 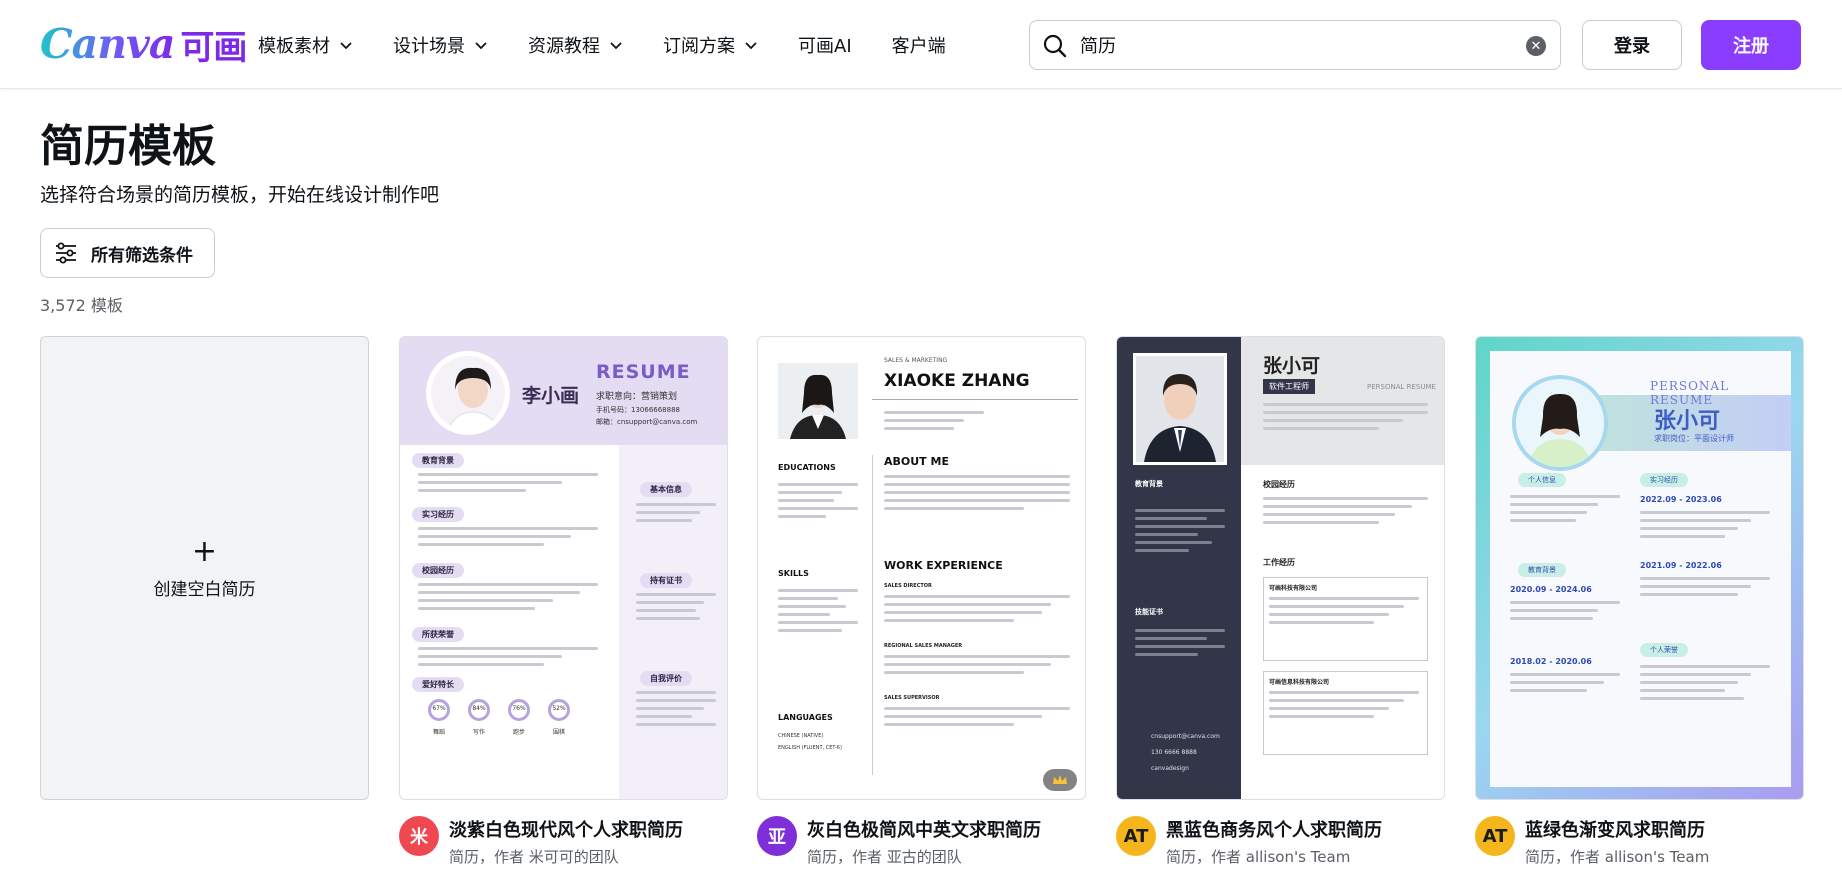 What do you see at coordinates (107, 44) in the screenshot?
I see `logo-wordmark: Canva` at bounding box center [107, 44].